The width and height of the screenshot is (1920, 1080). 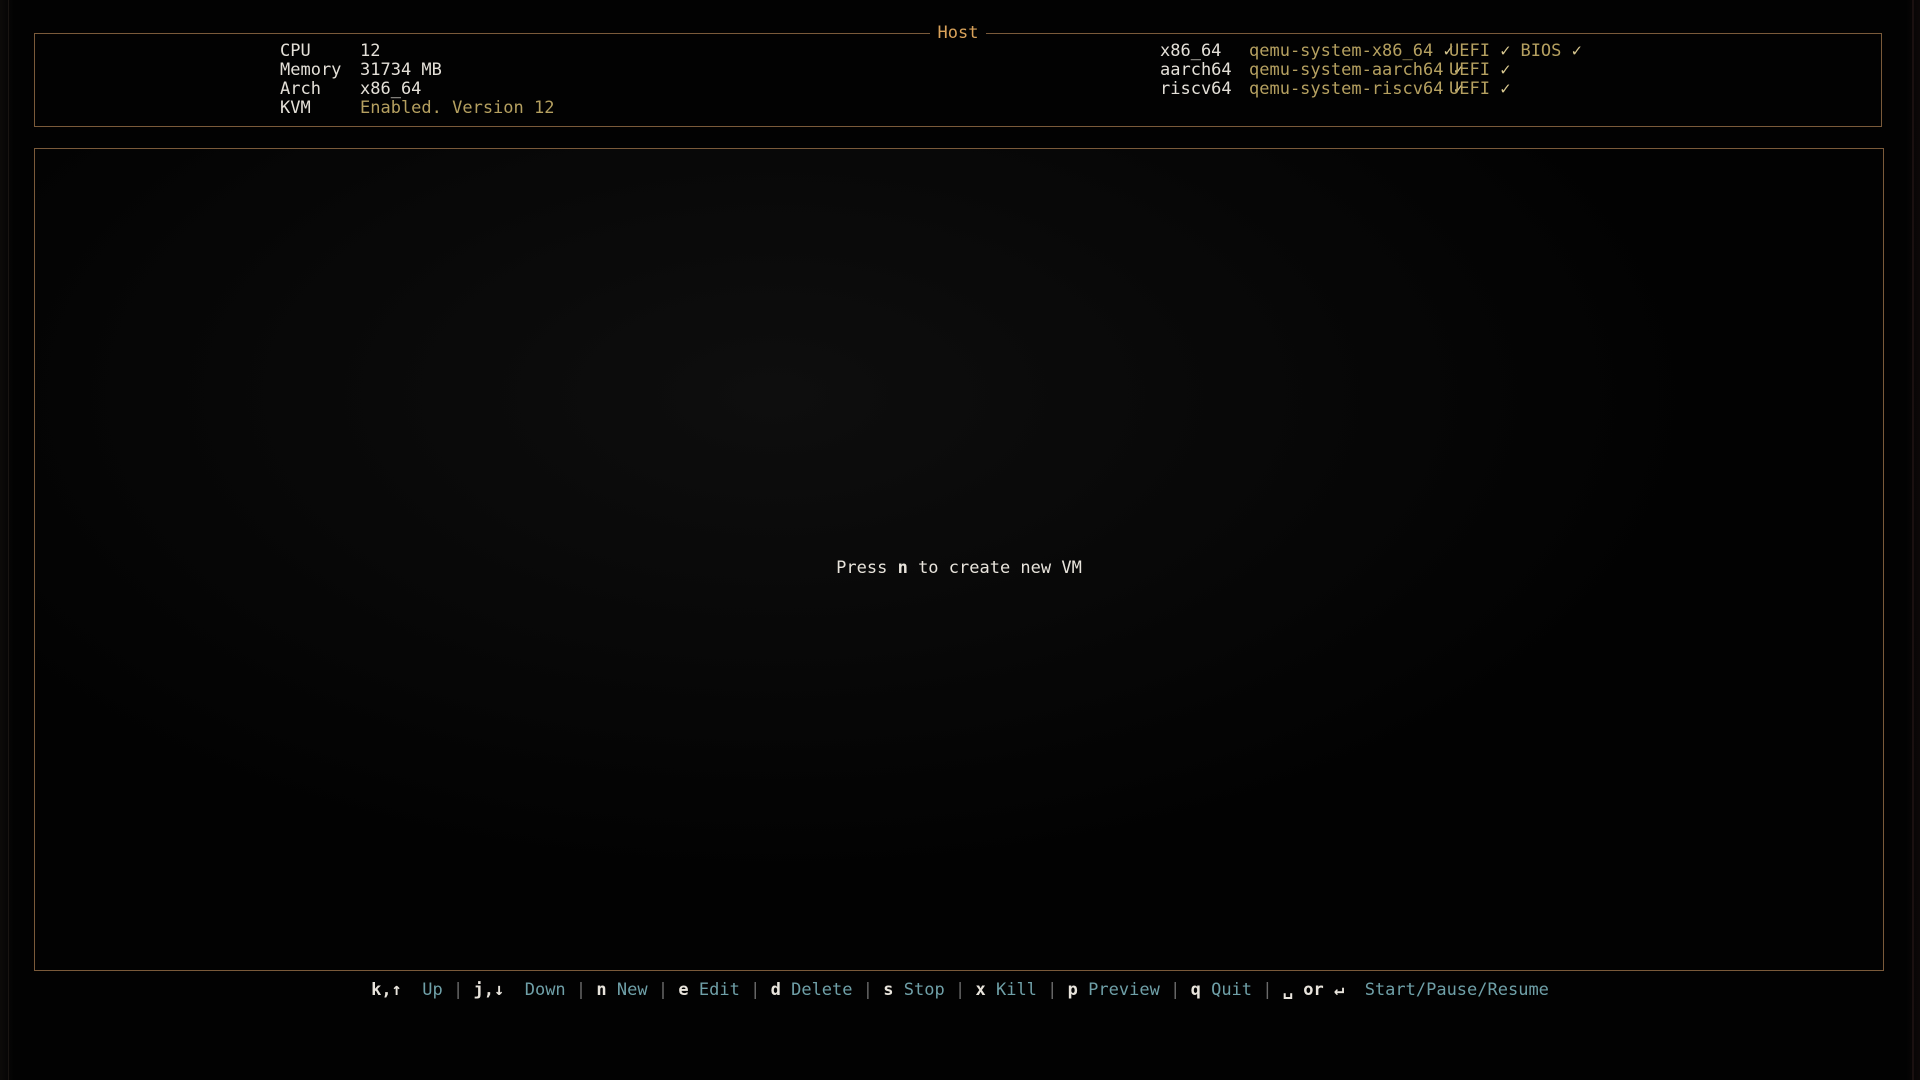 I want to click on hint-label-new: New, so click(x=632, y=990).